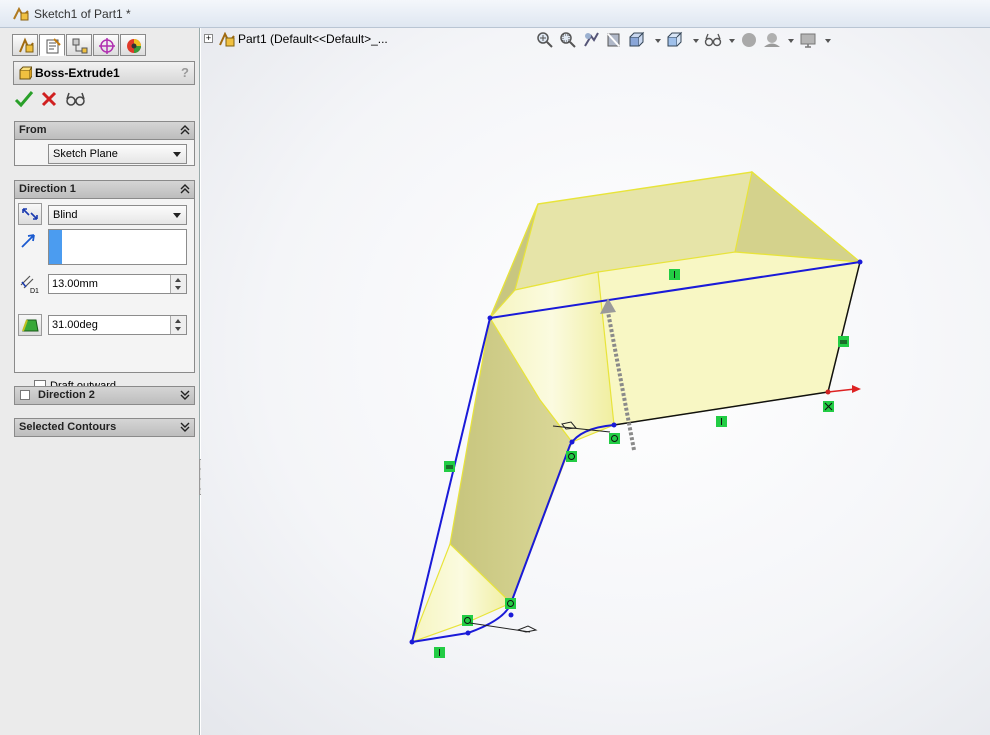 The image size is (990, 735). I want to click on configuration-icon, so click(80, 46).